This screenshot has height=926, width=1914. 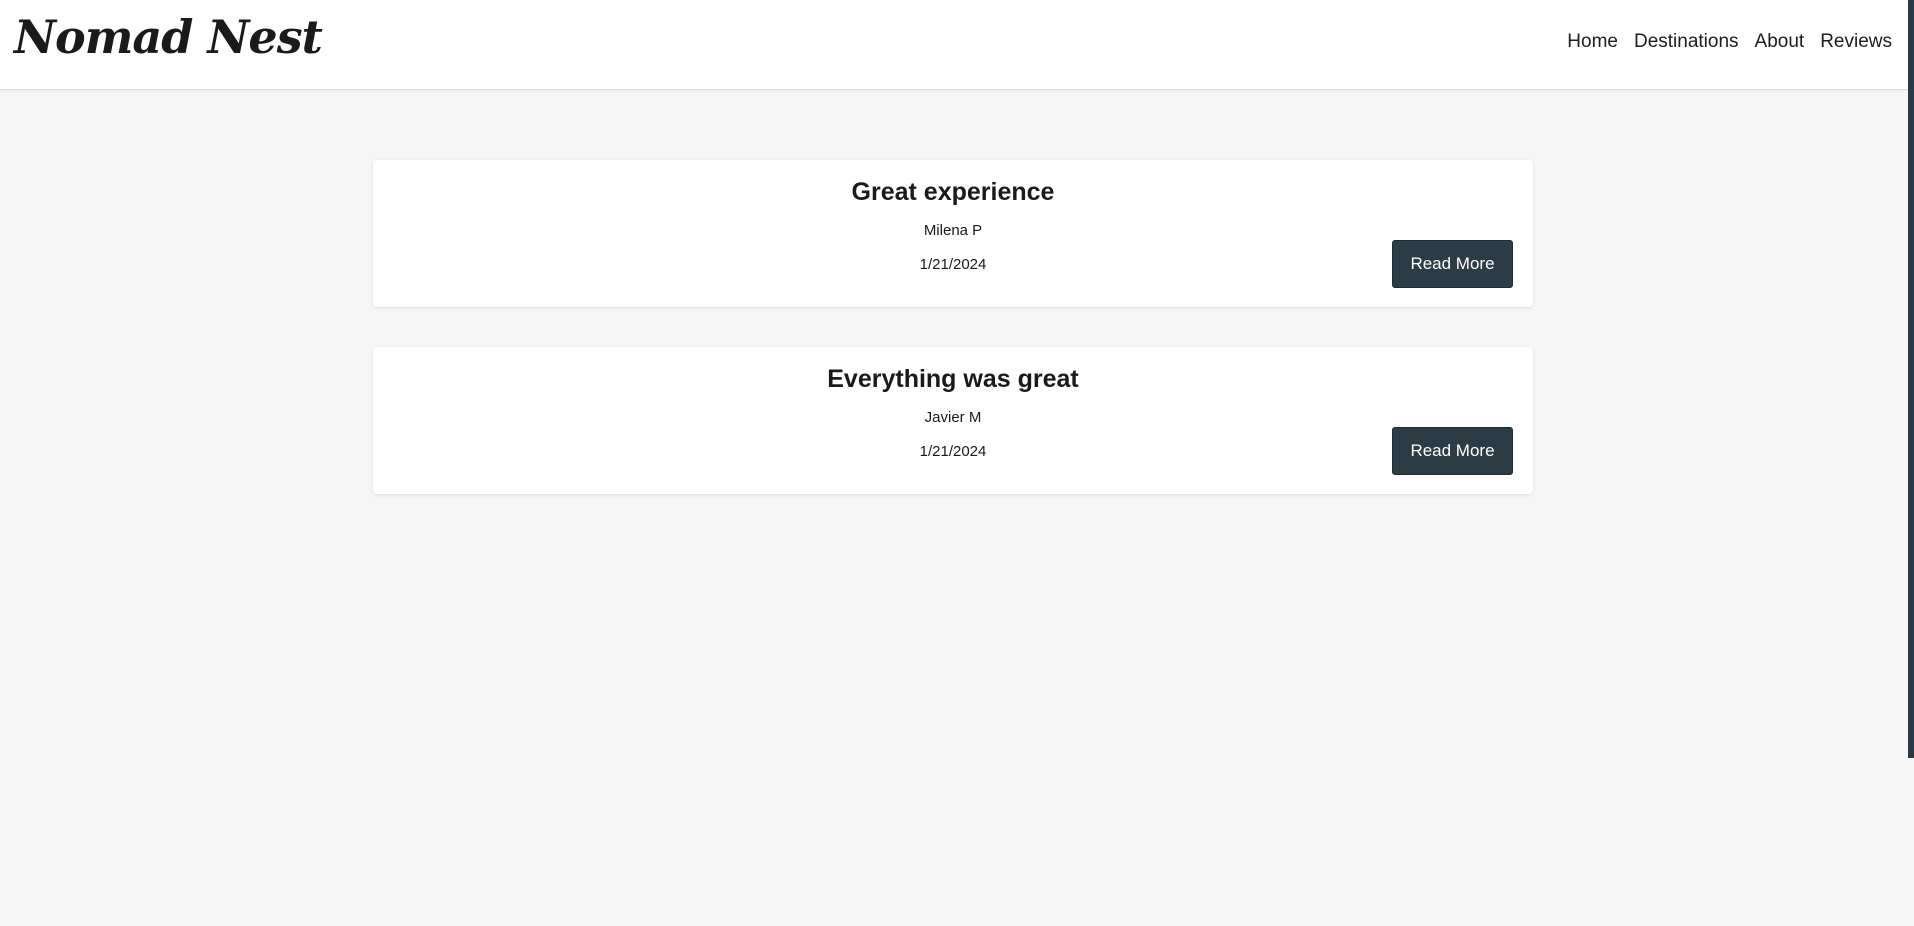 I want to click on review-author: Milena P, so click(x=953, y=230).